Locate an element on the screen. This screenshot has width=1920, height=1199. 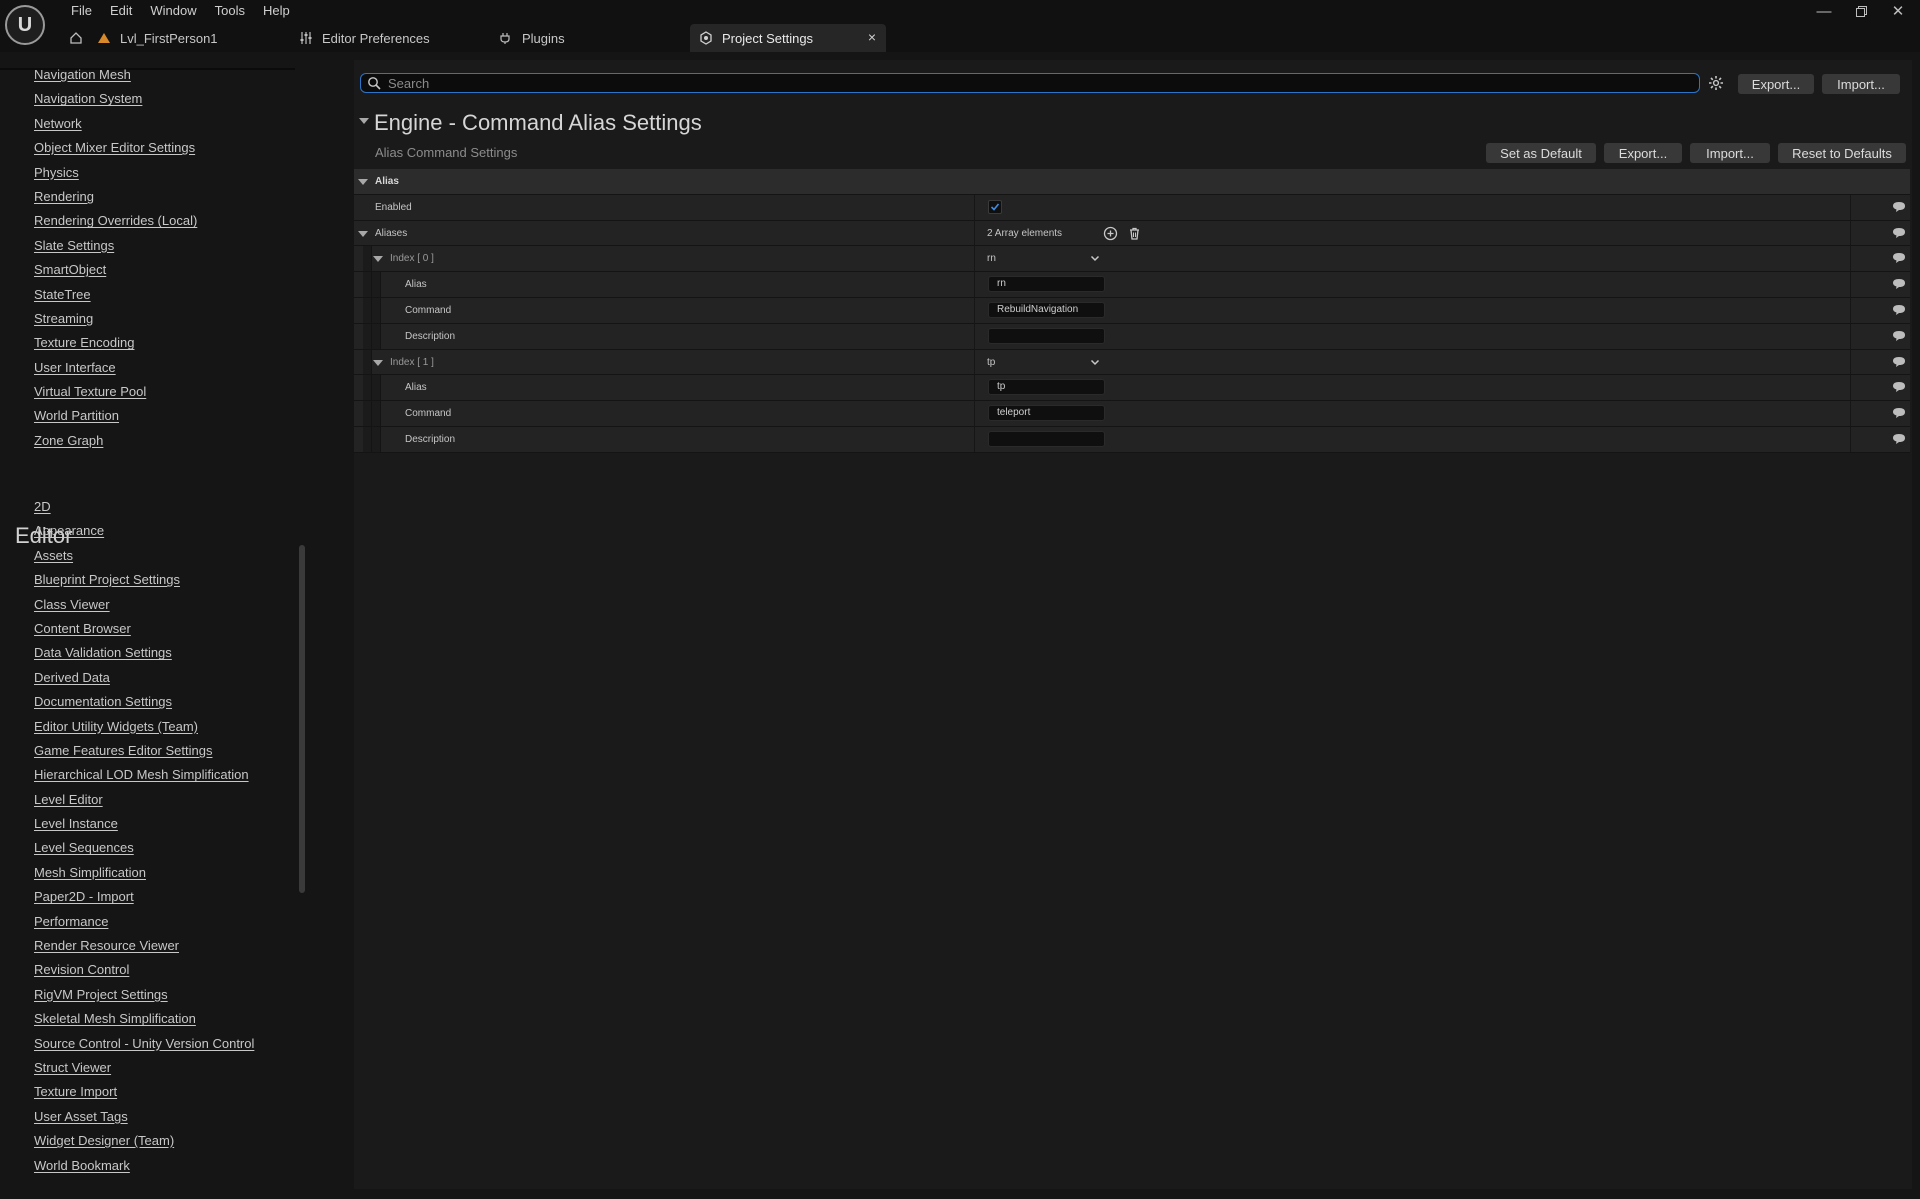
menu-file: File is located at coordinates (81, 11).